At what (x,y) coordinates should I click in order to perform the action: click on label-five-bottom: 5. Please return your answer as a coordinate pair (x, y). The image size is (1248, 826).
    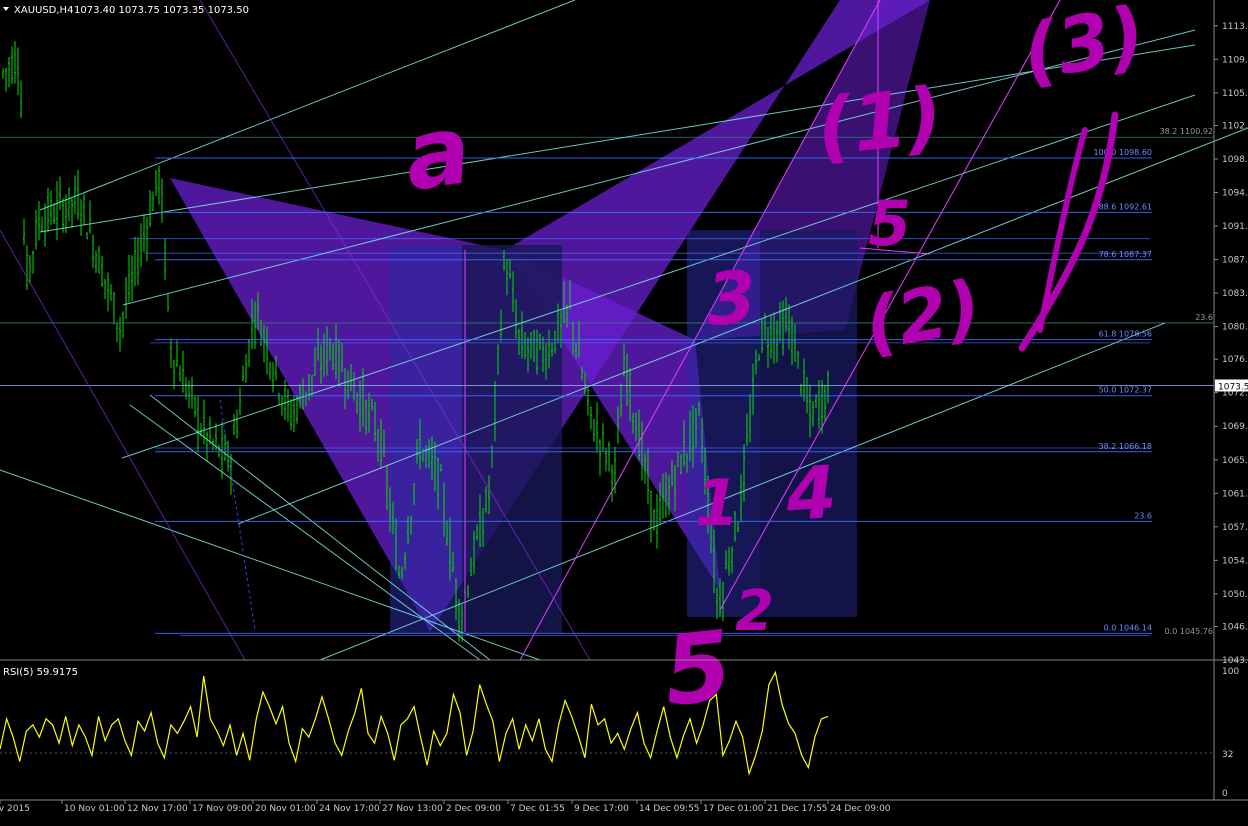
    Looking at the image, I should click on (698, 669).